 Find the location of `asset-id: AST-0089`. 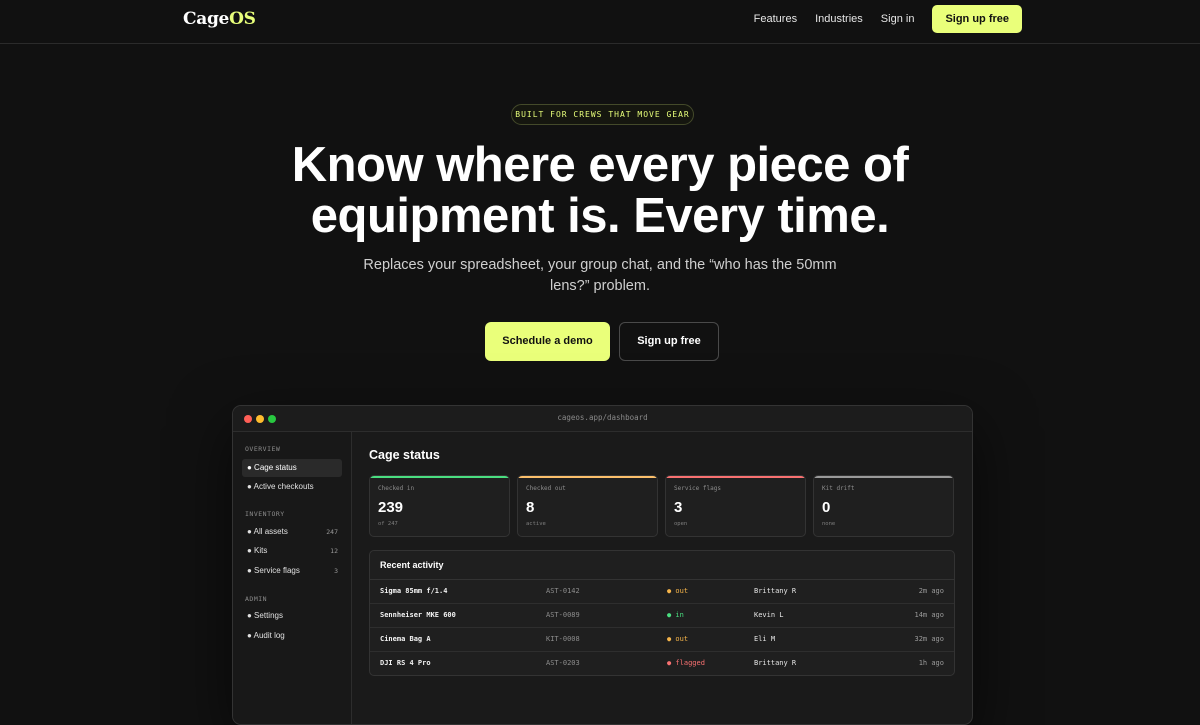

asset-id: AST-0089 is located at coordinates (563, 615).